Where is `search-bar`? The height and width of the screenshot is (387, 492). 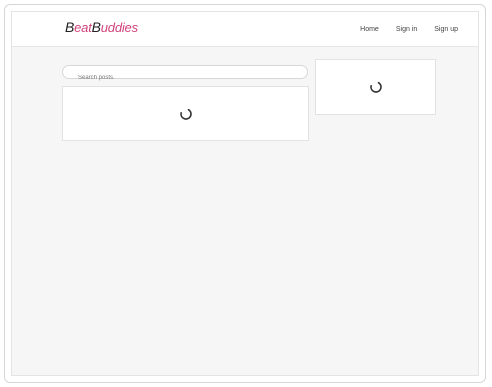
search-bar is located at coordinates (185, 74).